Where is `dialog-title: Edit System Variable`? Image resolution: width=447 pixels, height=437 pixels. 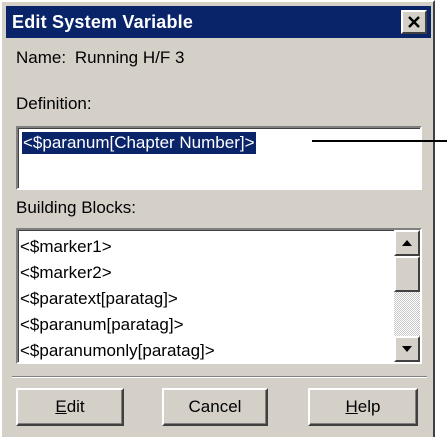
dialog-title: Edit System Variable is located at coordinates (103, 22).